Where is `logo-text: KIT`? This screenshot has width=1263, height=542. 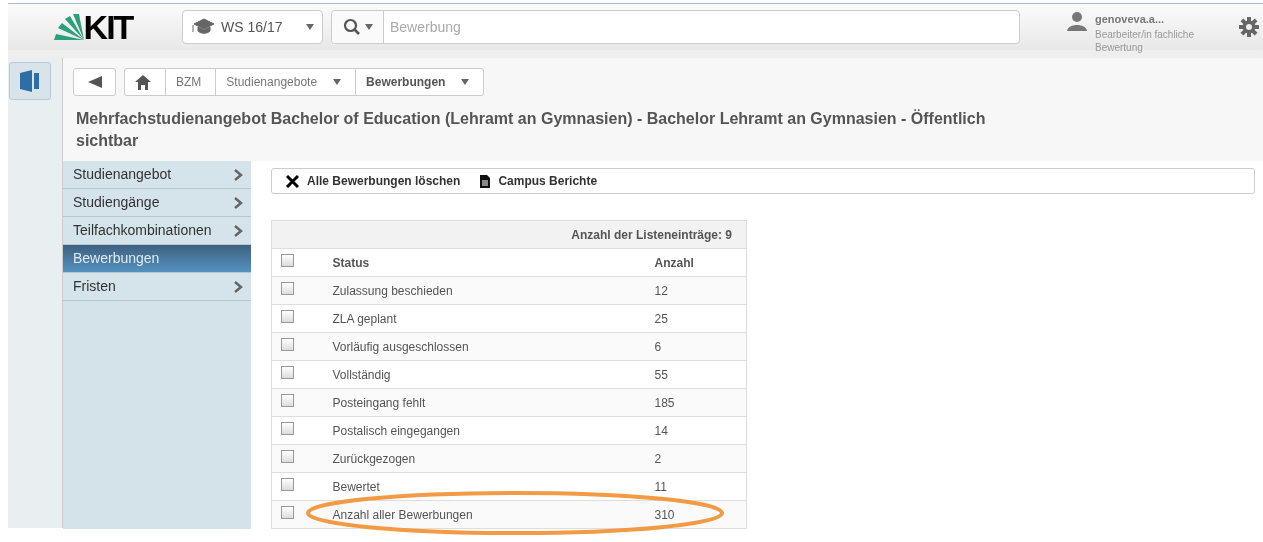
logo-text: KIT is located at coordinates (108, 27).